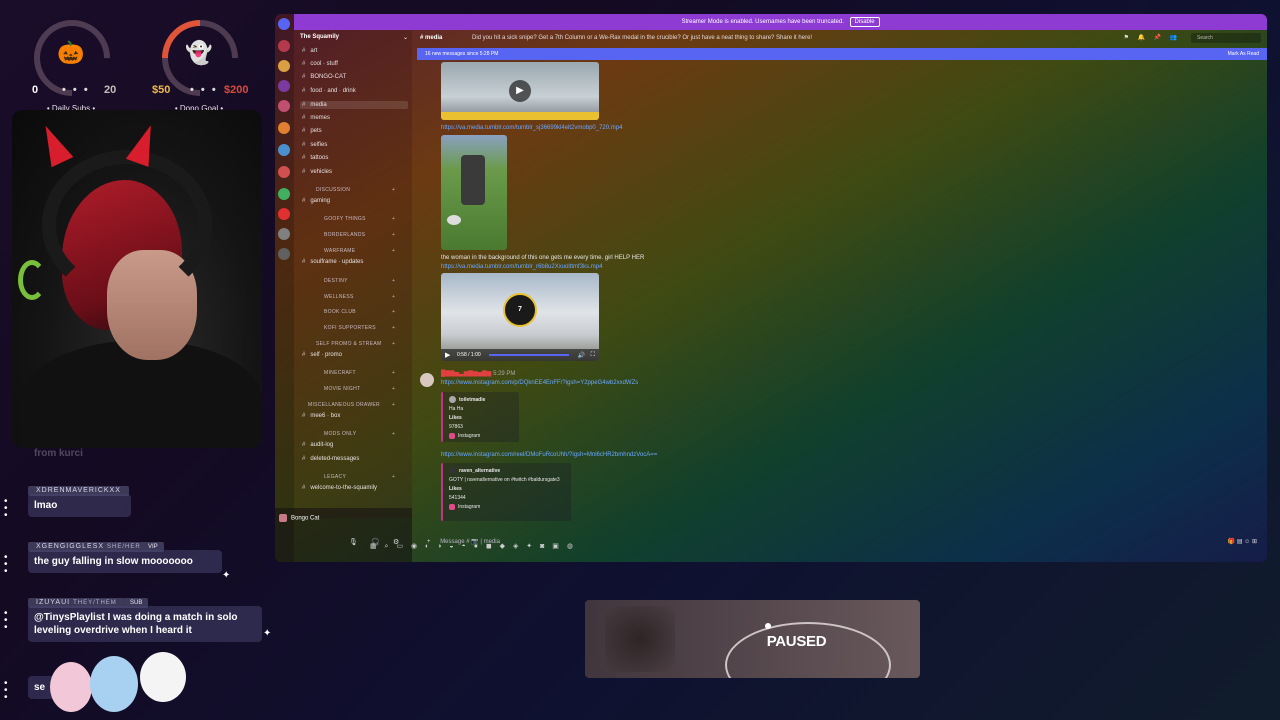 The width and height of the screenshot is (1280, 720). I want to click on video-player: 7 ▶ 0:58 / 1:00 🔊 ⛶, so click(520, 317).